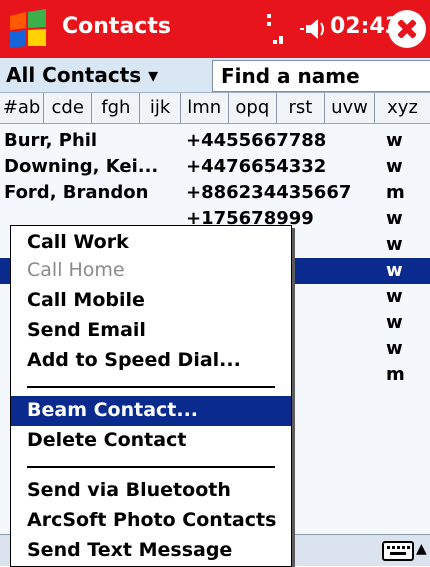  I want to click on contact-name: Burr, Phil, so click(51, 140).